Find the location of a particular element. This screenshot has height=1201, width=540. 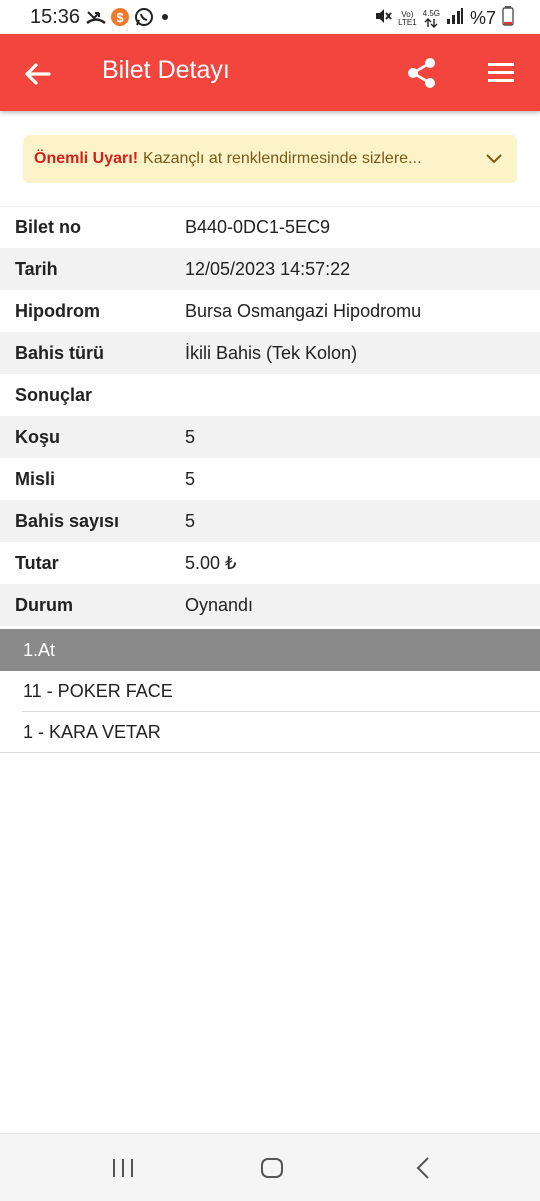

data-indicator: 4.5G is located at coordinates (431, 18).